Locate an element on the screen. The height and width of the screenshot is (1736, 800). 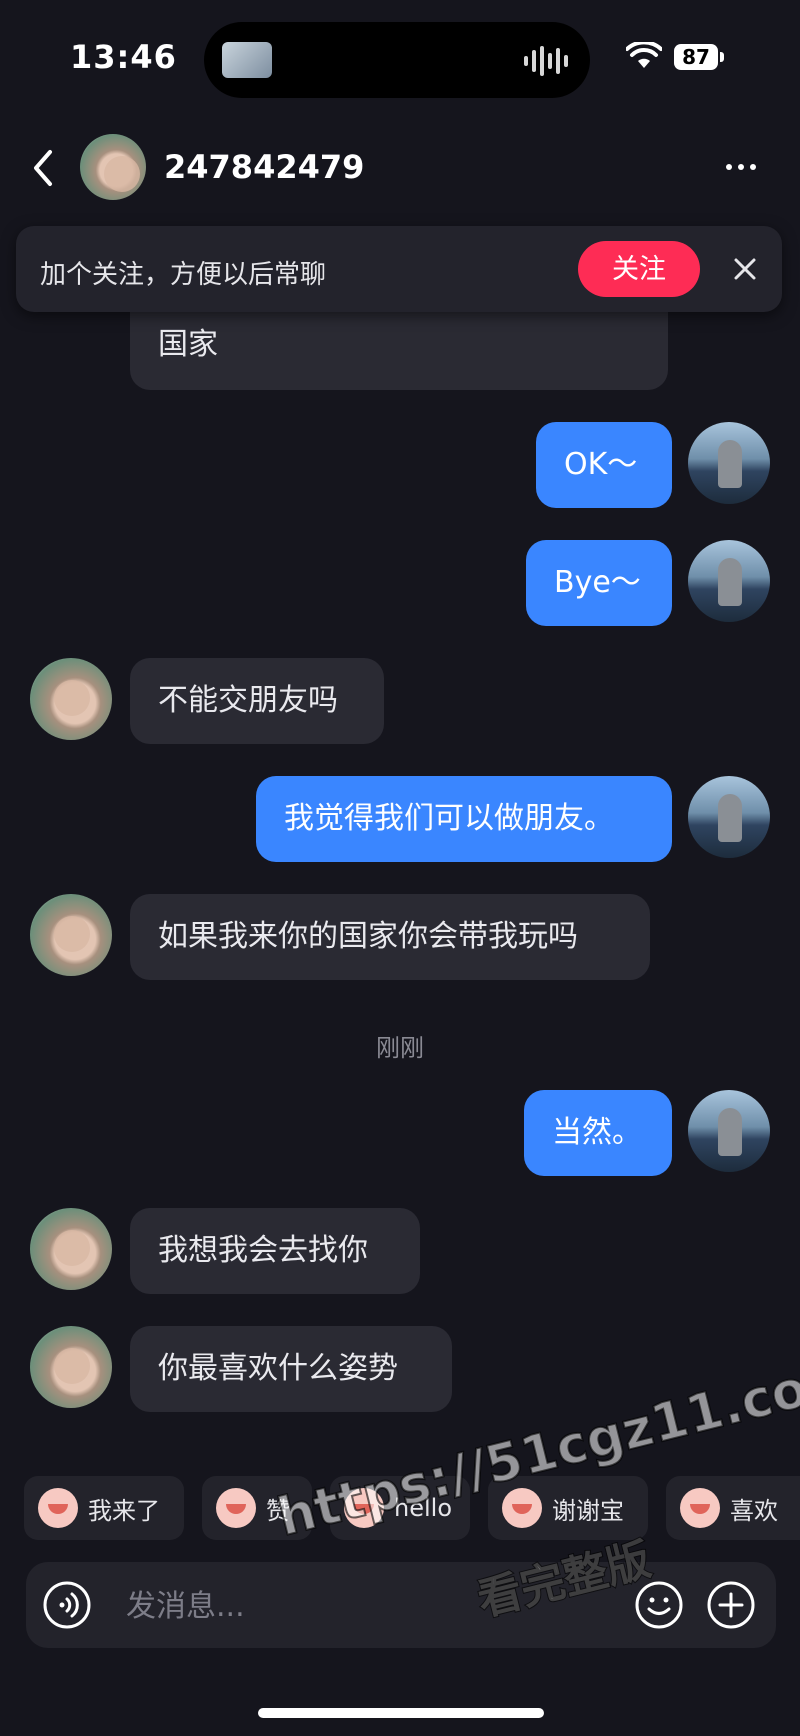
battery-tip is located at coordinates (722, 57).